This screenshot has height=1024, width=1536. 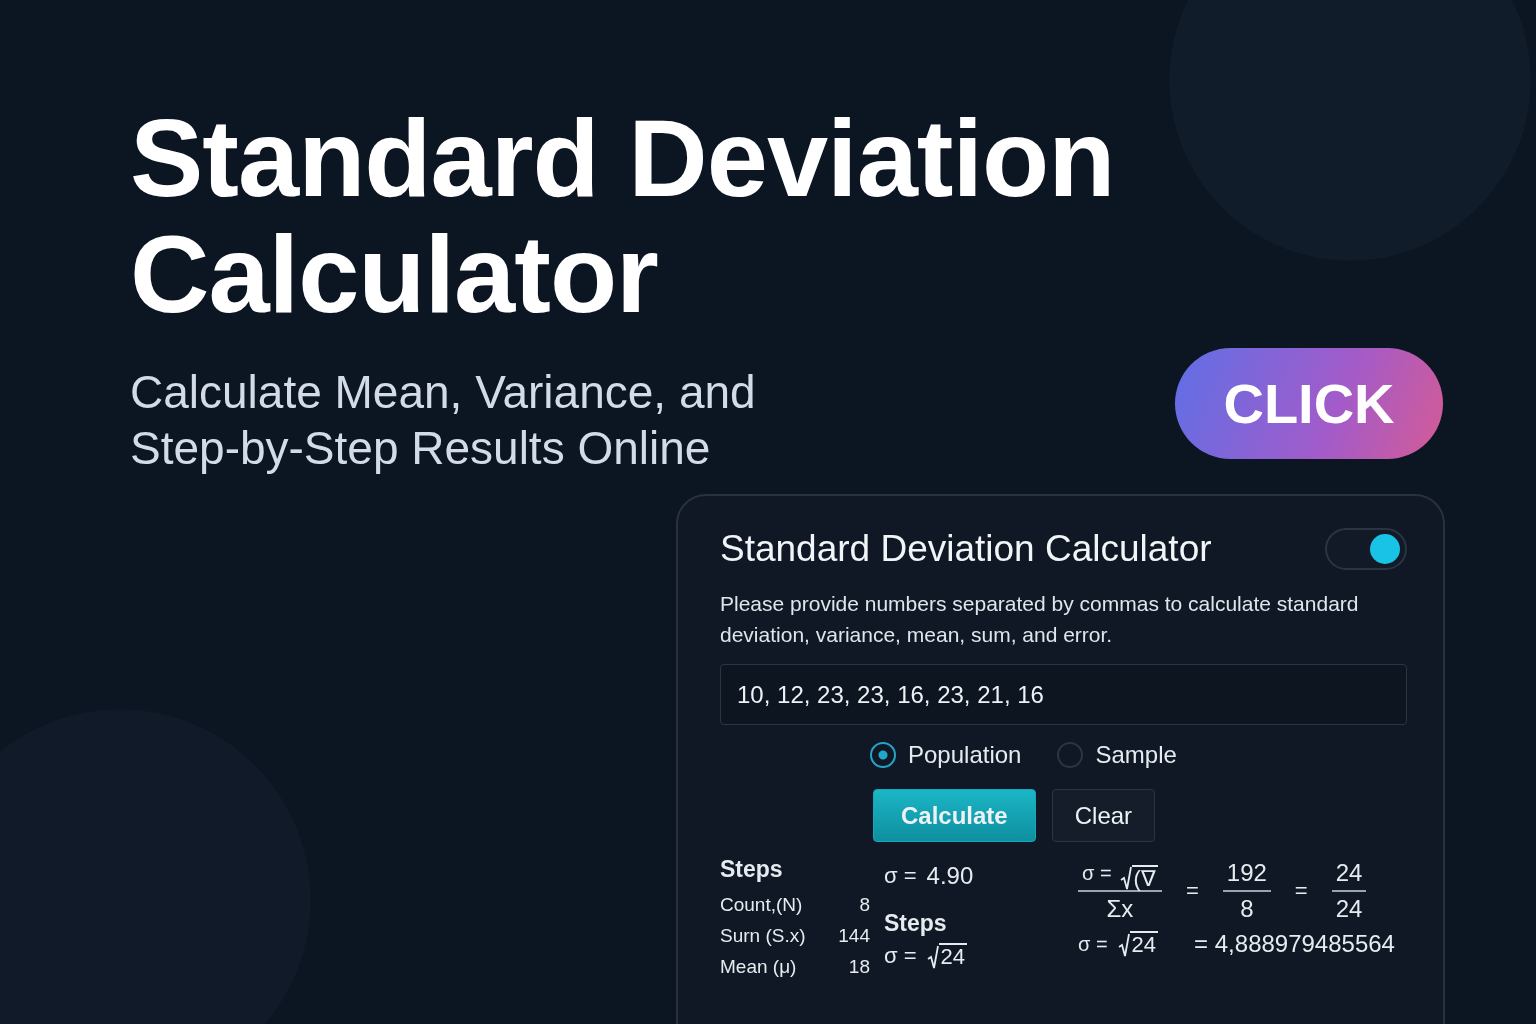 I want to click on radicand-text: (∇, so click(x=1144, y=877).